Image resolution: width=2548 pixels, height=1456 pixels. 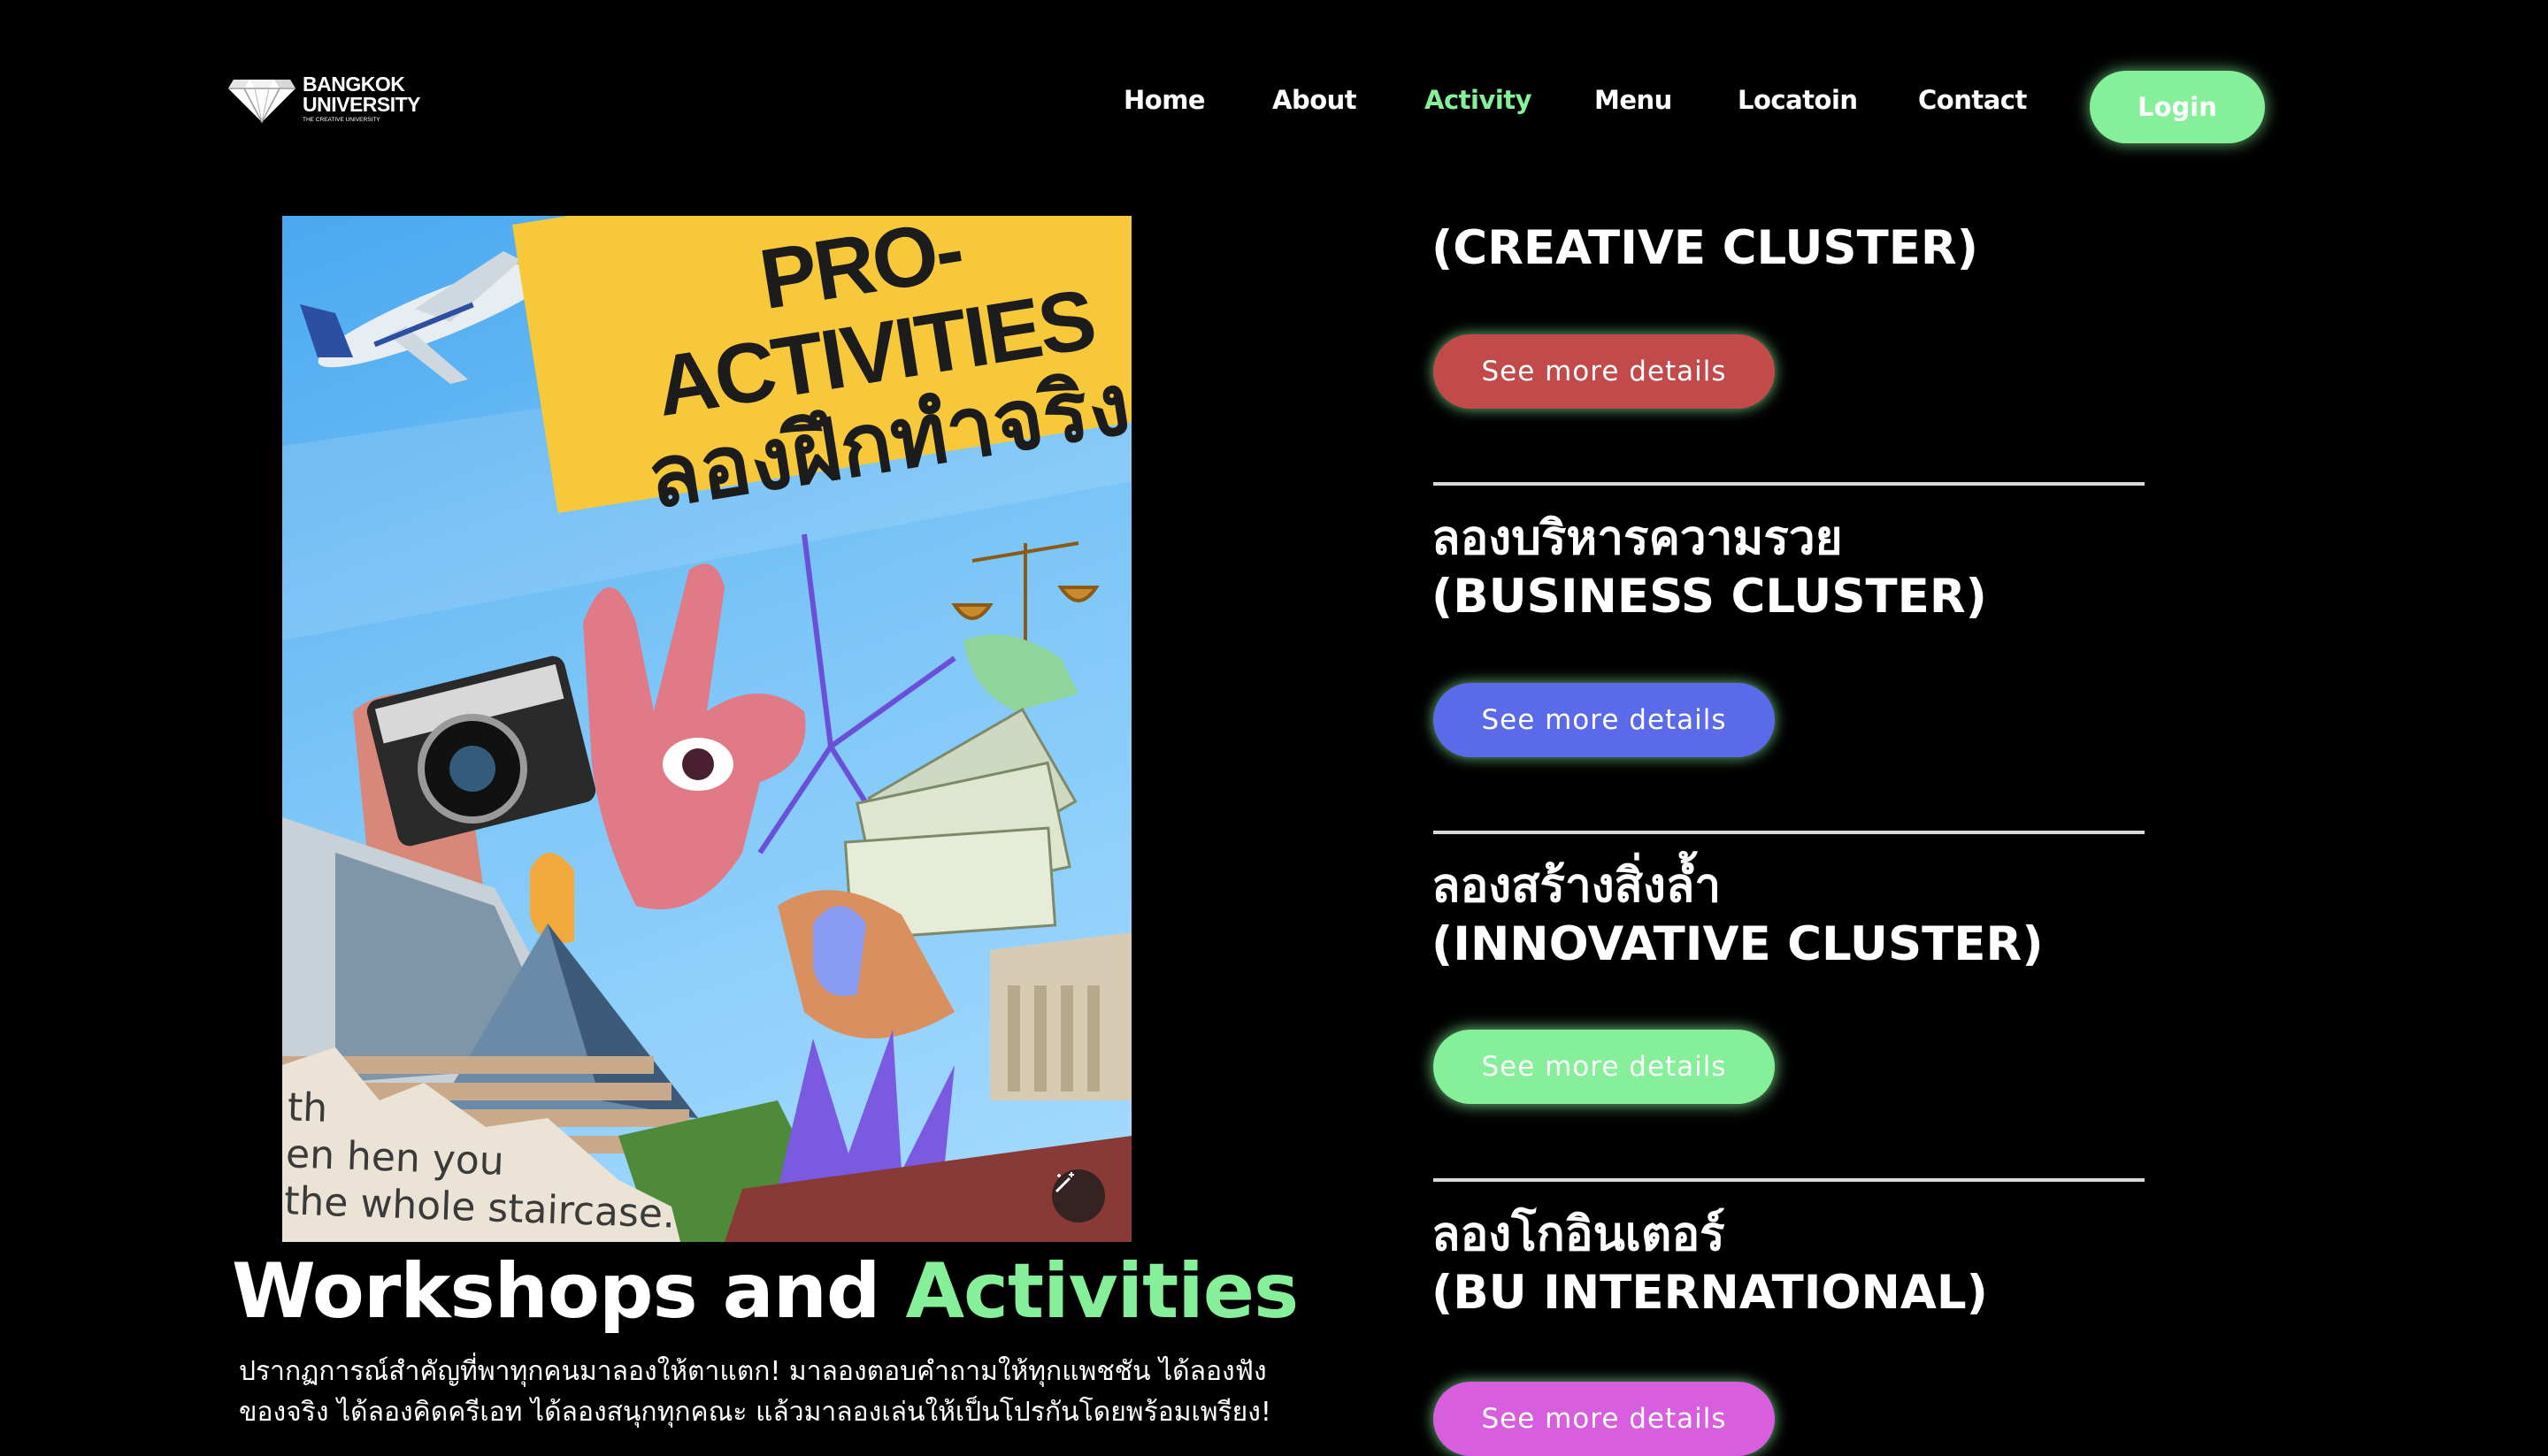 I want to click on nav-menu: Menu, so click(x=1633, y=100).